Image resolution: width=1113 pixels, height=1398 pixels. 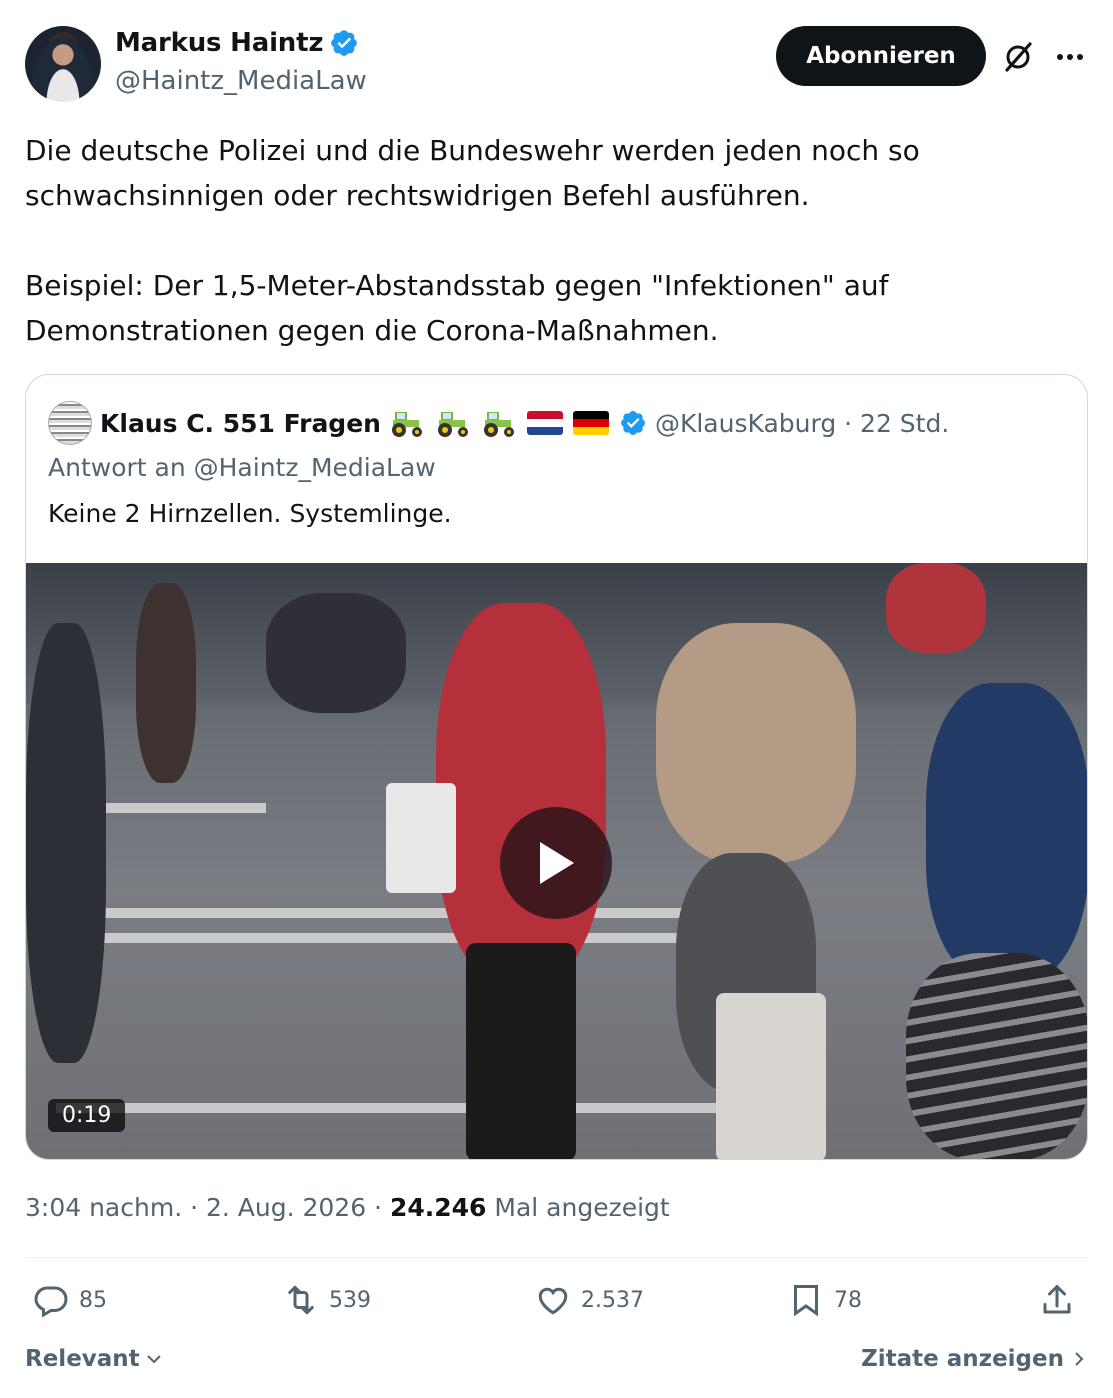 I want to click on reply-count: 85, so click(x=93, y=1300).